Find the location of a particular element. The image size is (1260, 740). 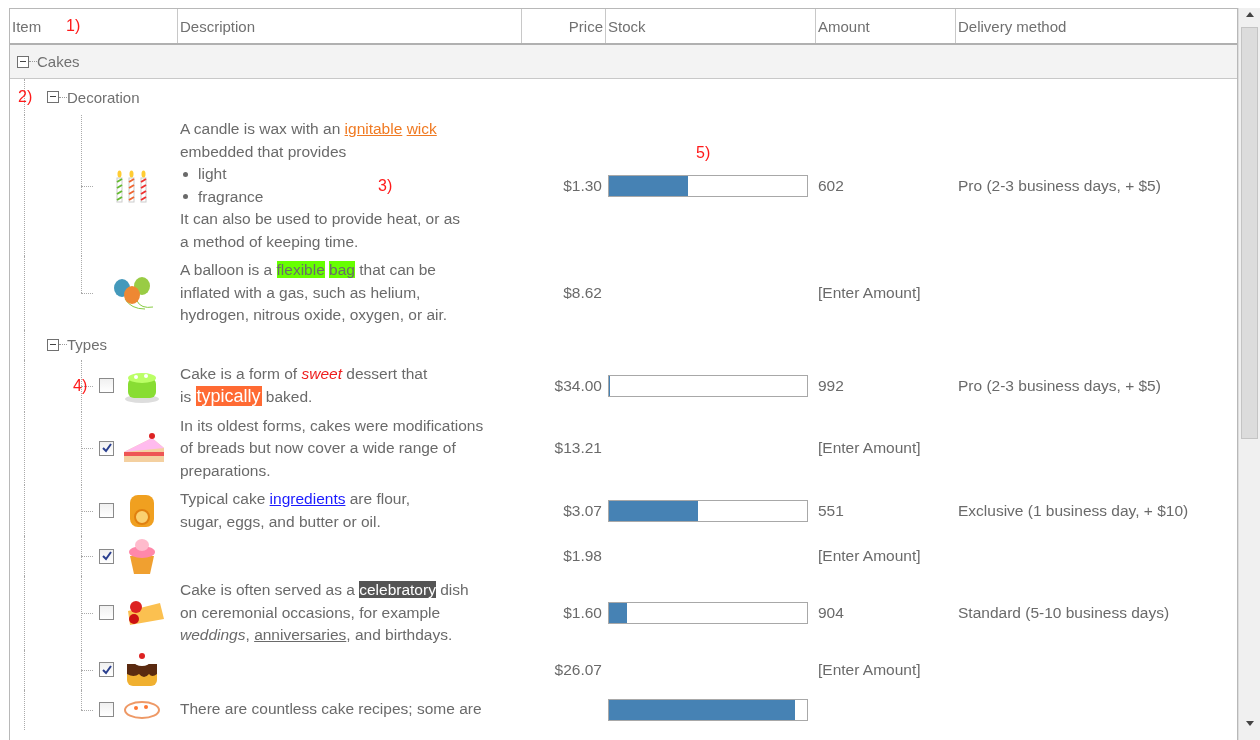

scroll-up-icon is located at coordinates (1249, 14).